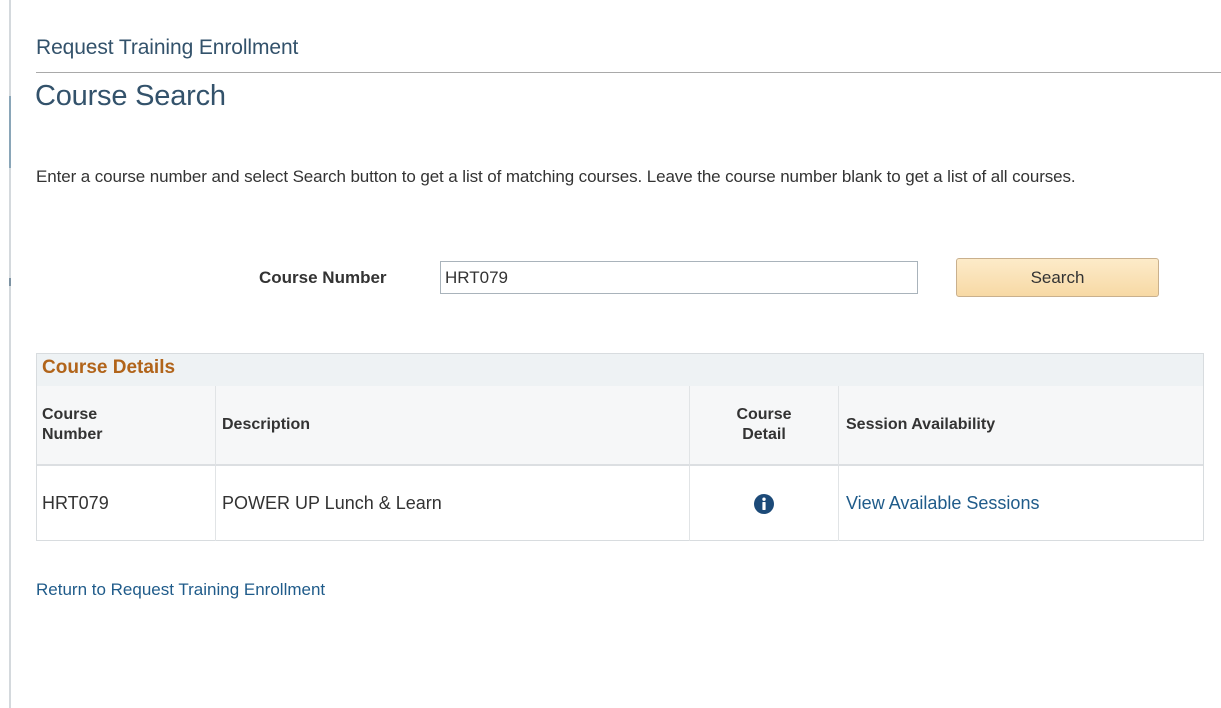  Describe the element at coordinates (126, 426) in the screenshot. I see `column-header-course-number: Course Number` at that location.